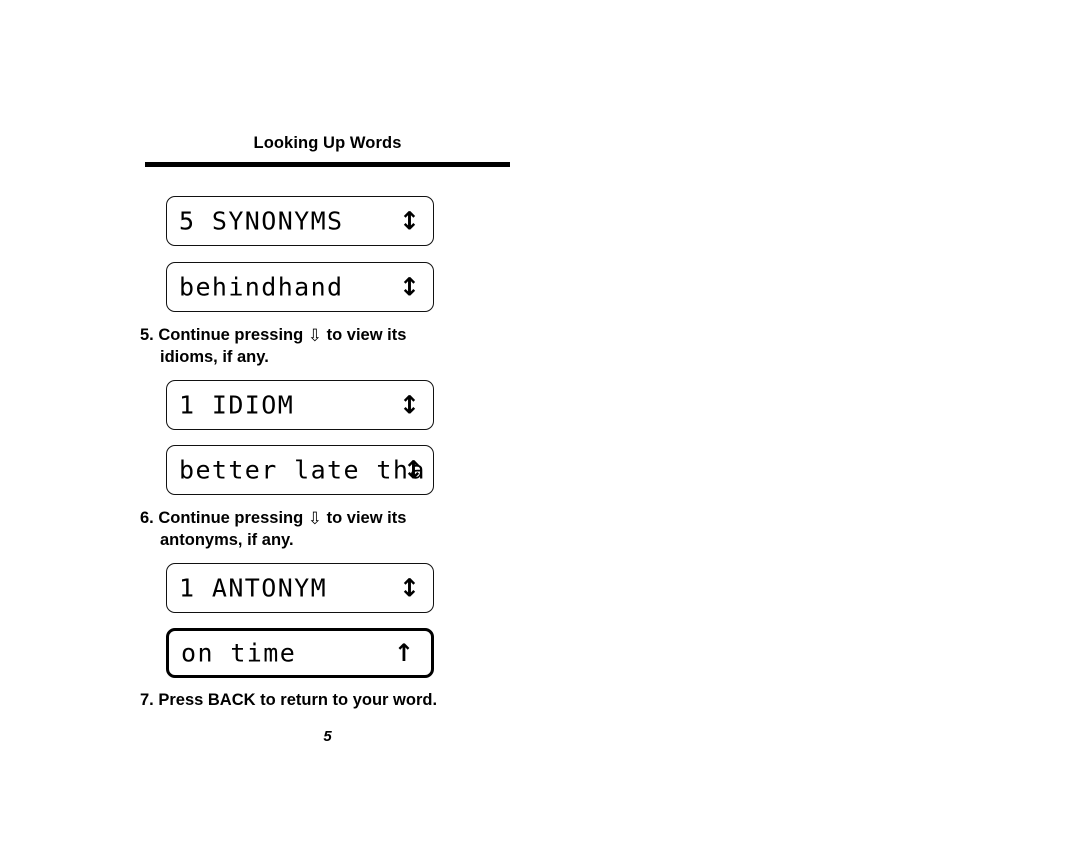 The width and height of the screenshot is (1080, 855). What do you see at coordinates (327, 164) in the screenshot?
I see `header-rule-left` at bounding box center [327, 164].